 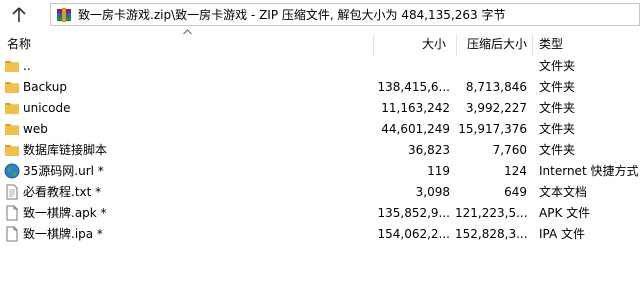 What do you see at coordinates (12, 171) in the screenshot?
I see `globe-icon` at bounding box center [12, 171].